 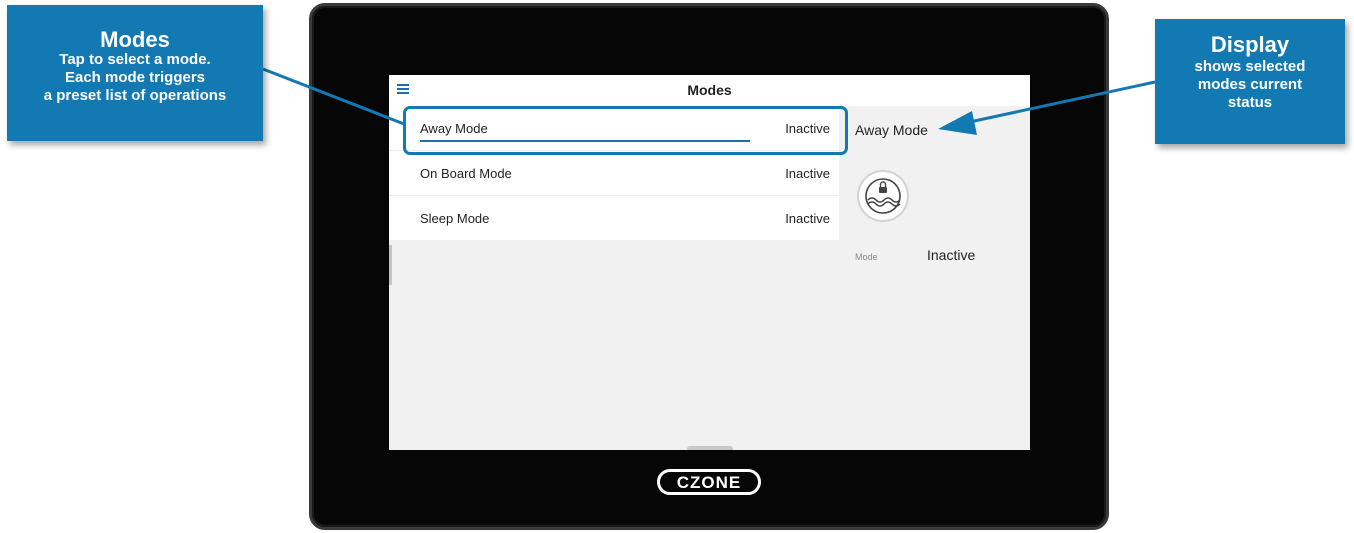 I want to click on mode-label: On Board Mode, so click(x=466, y=173).